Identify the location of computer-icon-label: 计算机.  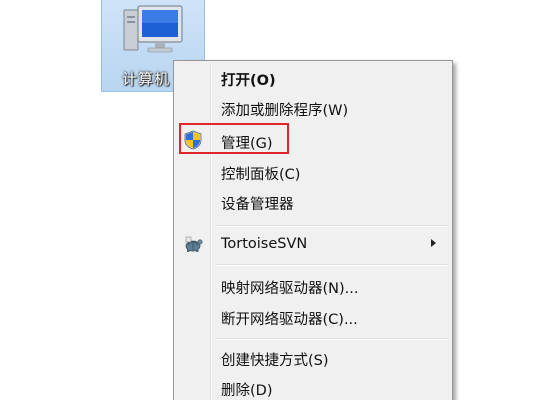
(146, 79).